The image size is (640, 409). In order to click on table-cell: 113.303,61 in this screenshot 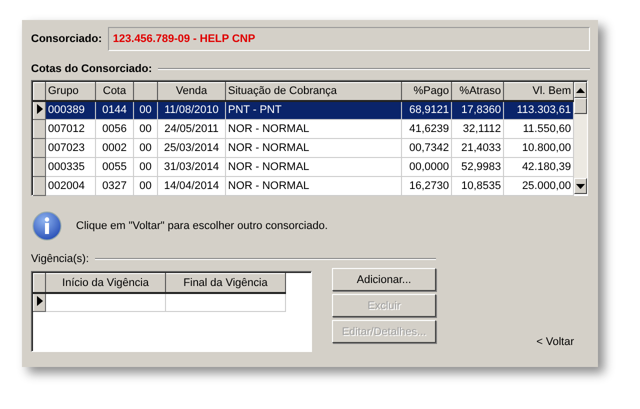, I will do `click(543, 110)`.